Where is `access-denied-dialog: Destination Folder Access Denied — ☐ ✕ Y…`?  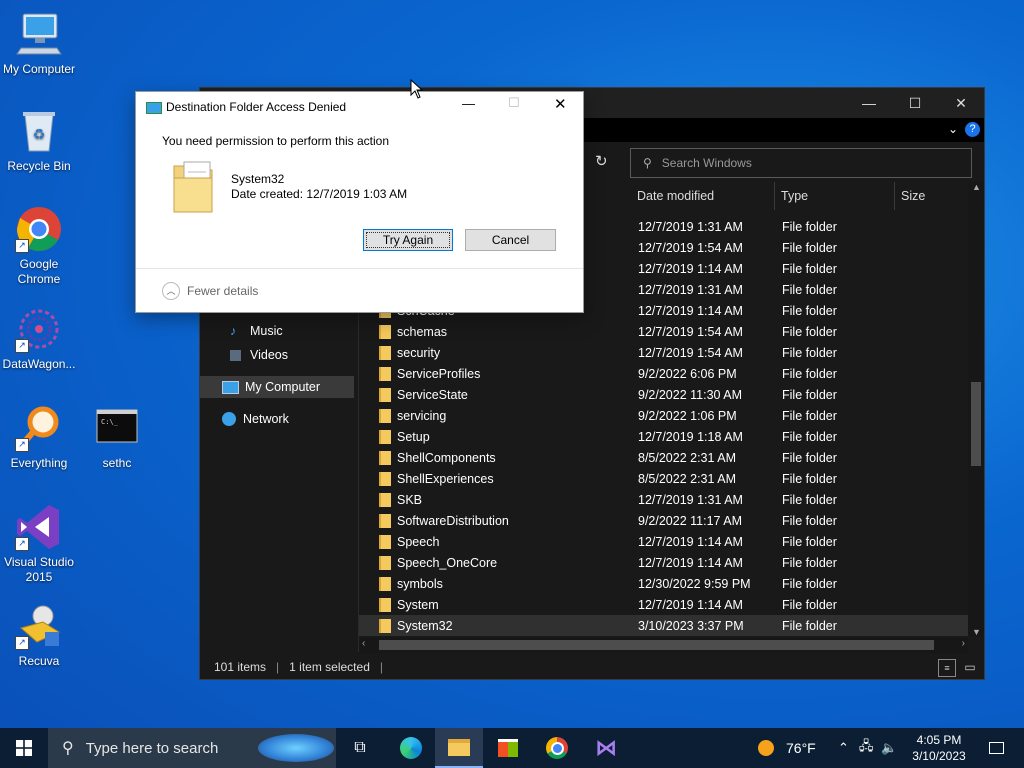
access-denied-dialog: Destination Folder Access Denied — ☐ ✕ Y… is located at coordinates (359, 202).